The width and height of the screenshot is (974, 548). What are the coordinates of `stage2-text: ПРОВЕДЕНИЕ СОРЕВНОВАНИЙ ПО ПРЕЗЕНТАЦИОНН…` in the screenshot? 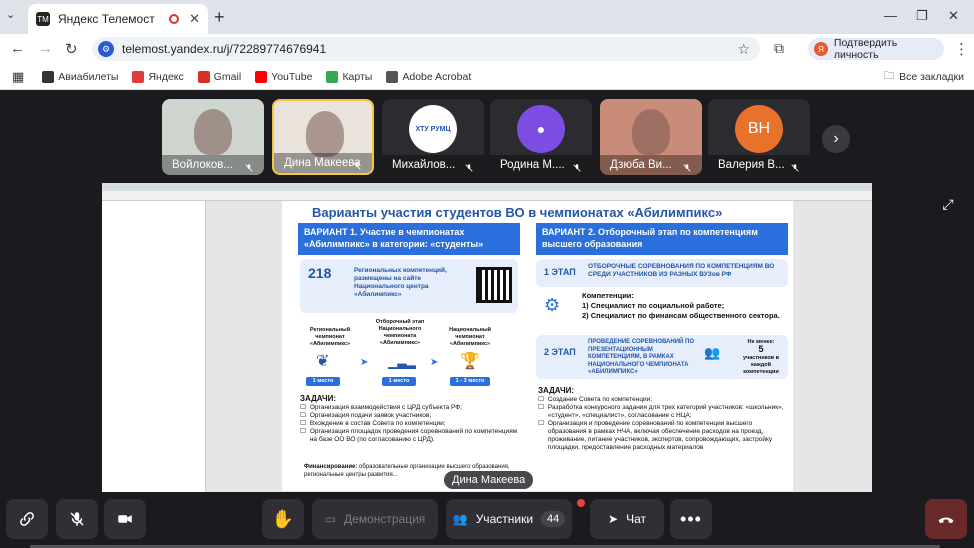 It's located at (641, 357).